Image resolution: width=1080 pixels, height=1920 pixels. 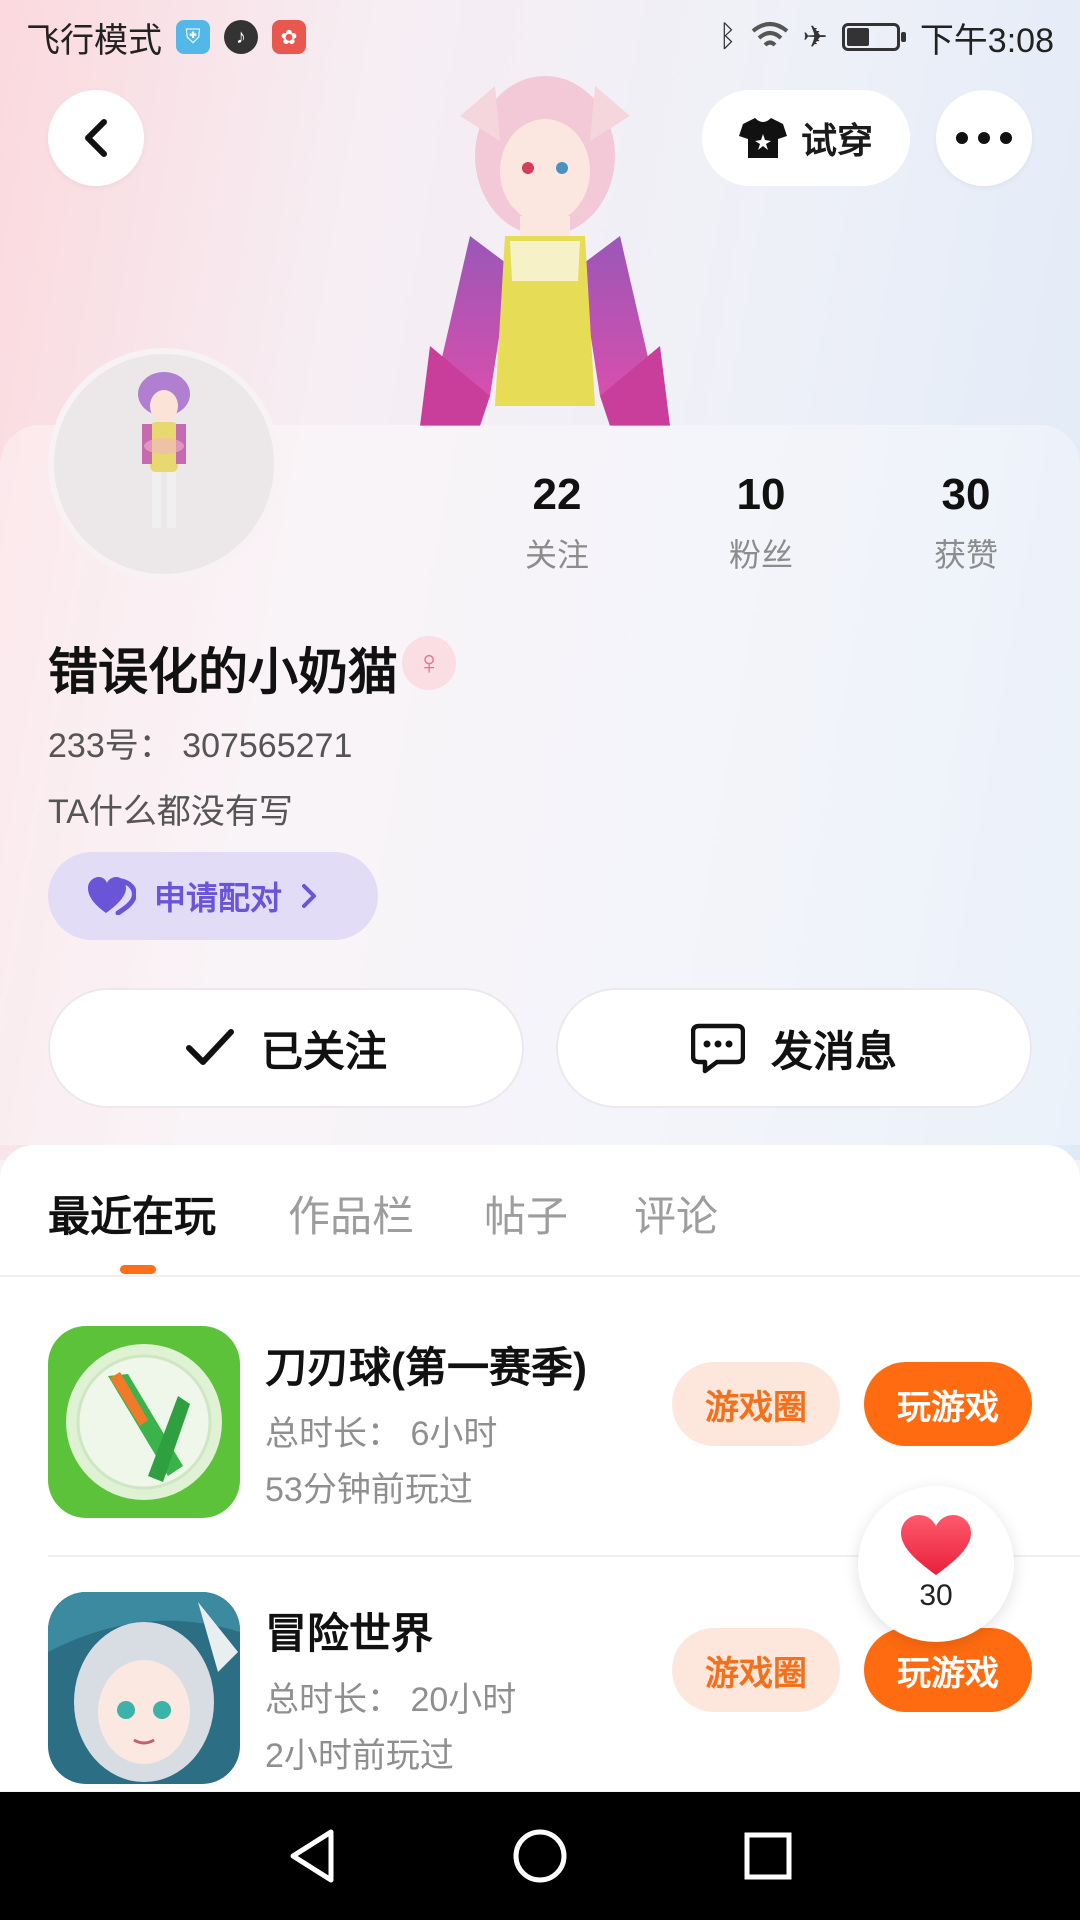 What do you see at coordinates (936, 1595) in the screenshot?
I see `like-count: 30` at bounding box center [936, 1595].